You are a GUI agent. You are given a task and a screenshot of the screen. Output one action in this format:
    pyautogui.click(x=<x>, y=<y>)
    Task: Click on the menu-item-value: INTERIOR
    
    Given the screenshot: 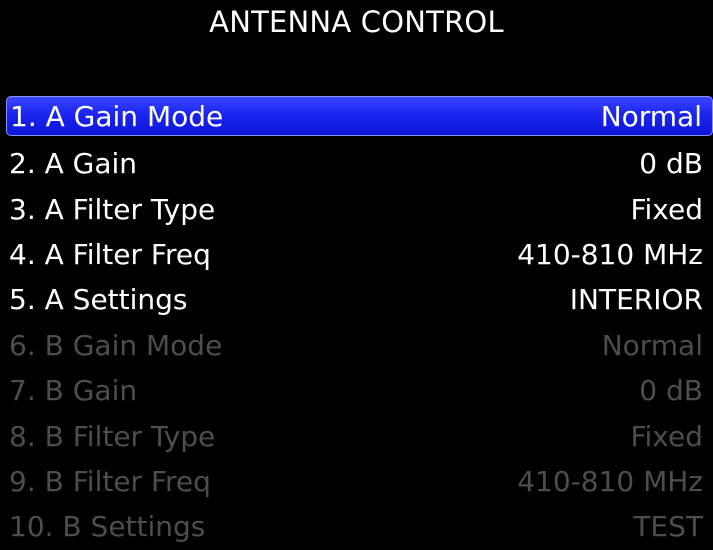 What is the action you would take?
    pyautogui.click(x=636, y=300)
    